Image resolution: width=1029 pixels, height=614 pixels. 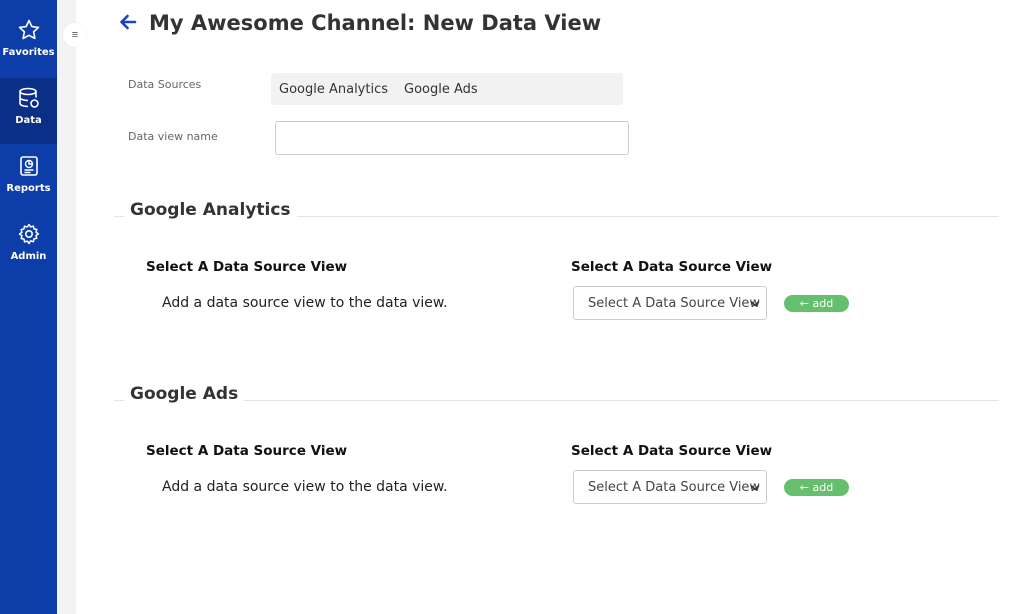 What do you see at coordinates (210, 210) in the screenshot?
I see `section-title: Google Analytics` at bounding box center [210, 210].